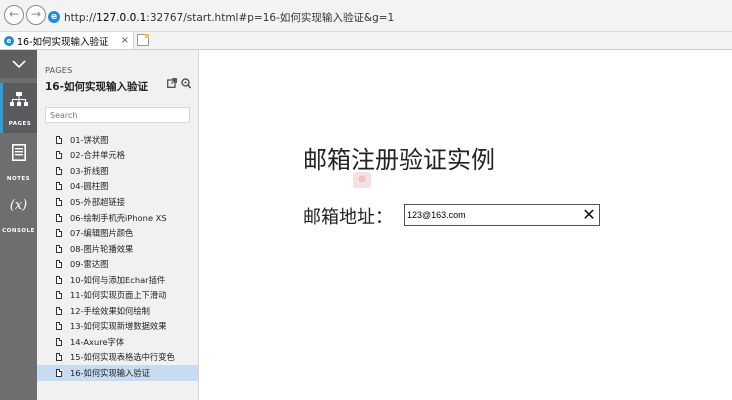 This screenshot has width=732, height=400. What do you see at coordinates (18, 231) in the screenshot?
I see `rail-console-label: CONSOLE` at bounding box center [18, 231].